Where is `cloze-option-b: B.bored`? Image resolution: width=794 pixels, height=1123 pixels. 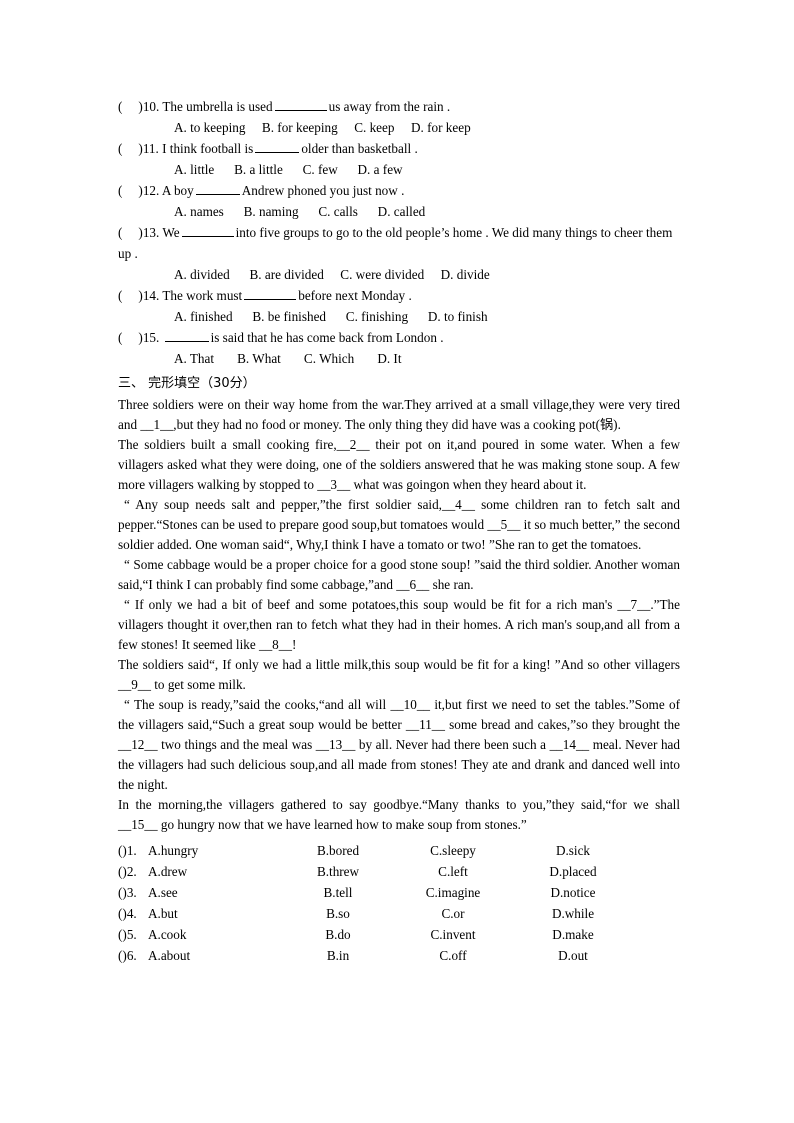 cloze-option-b: B.bored is located at coordinates (338, 850).